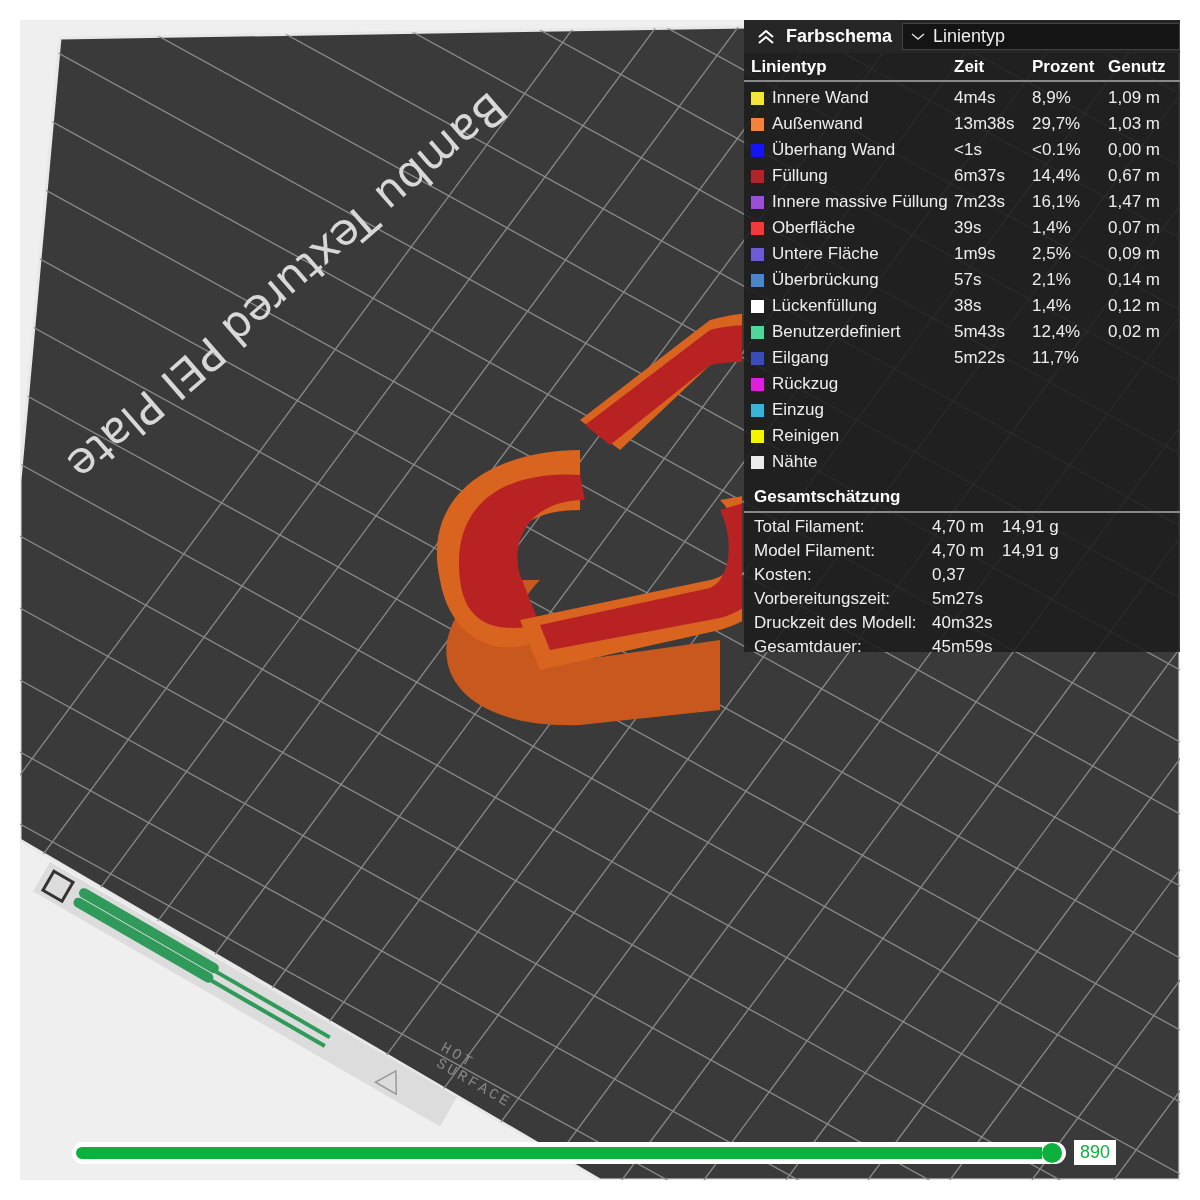 The width and height of the screenshot is (1200, 1200). What do you see at coordinates (1134, 228) in the screenshot?
I see `used-cell-text: 0,07 m` at bounding box center [1134, 228].